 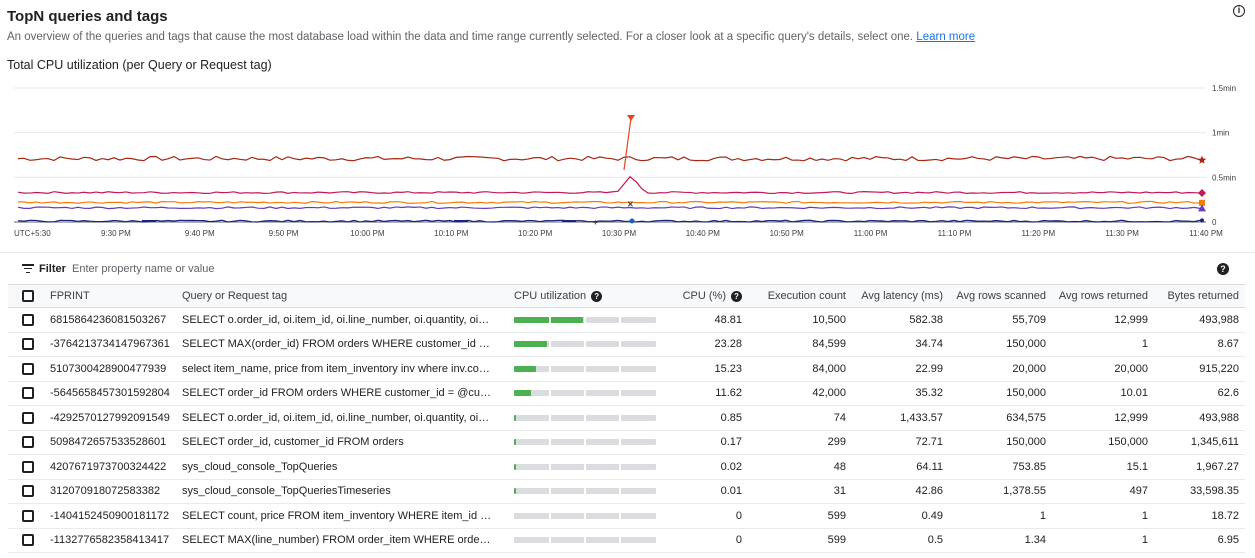 What do you see at coordinates (342, 442) in the screenshot?
I see `query-cell: SELECT order_id, customer_id FROM orders` at bounding box center [342, 442].